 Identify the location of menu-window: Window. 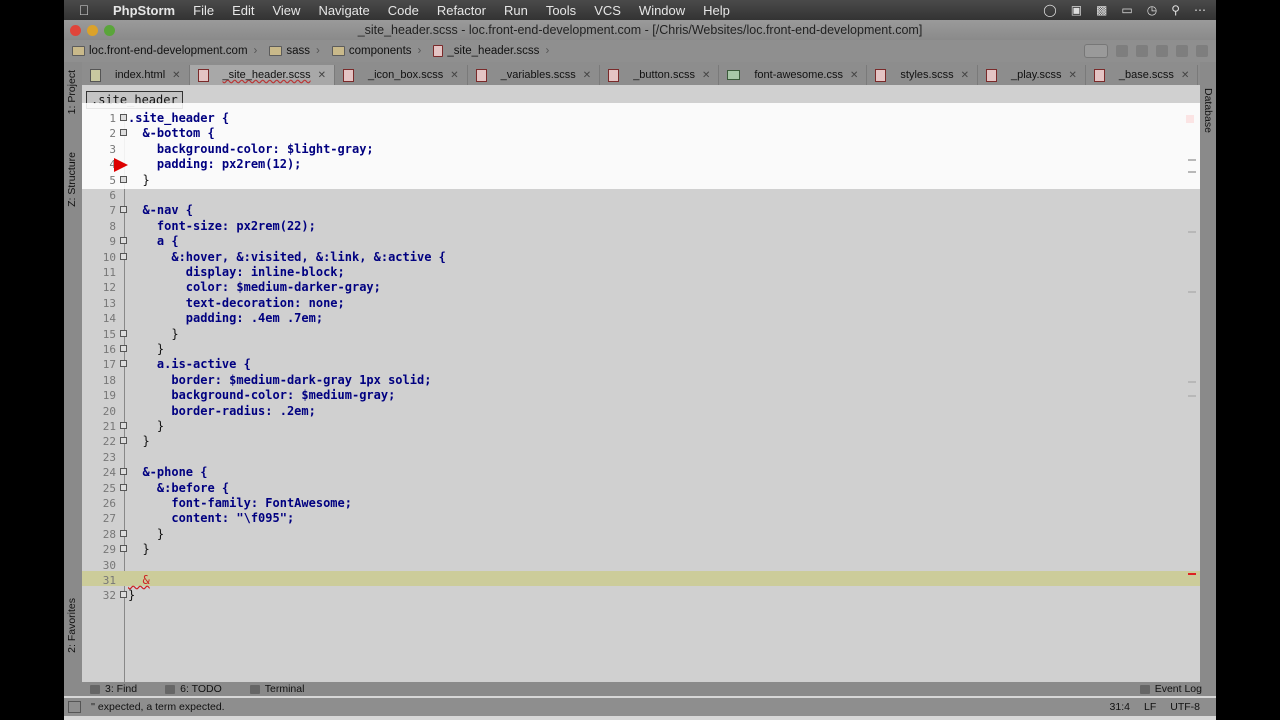
(662, 10).